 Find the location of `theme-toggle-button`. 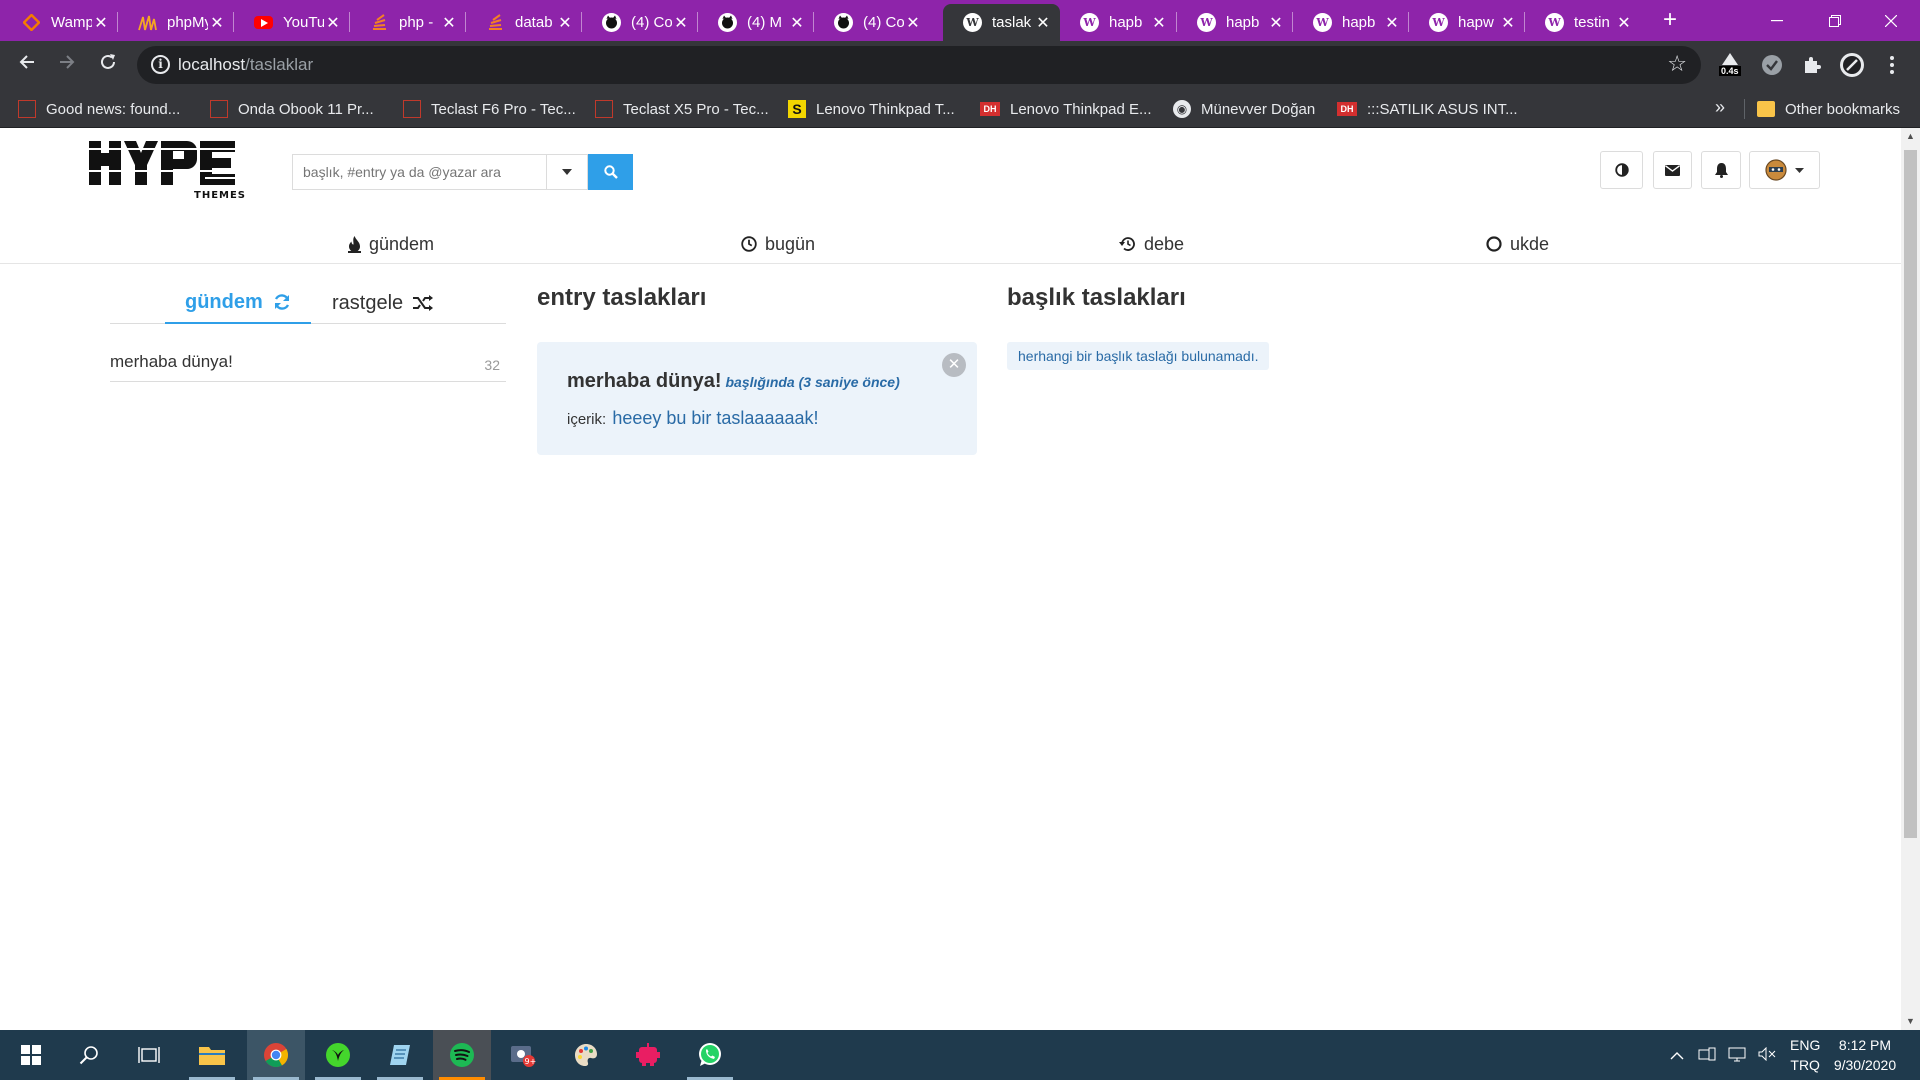

theme-toggle-button is located at coordinates (1621, 170).